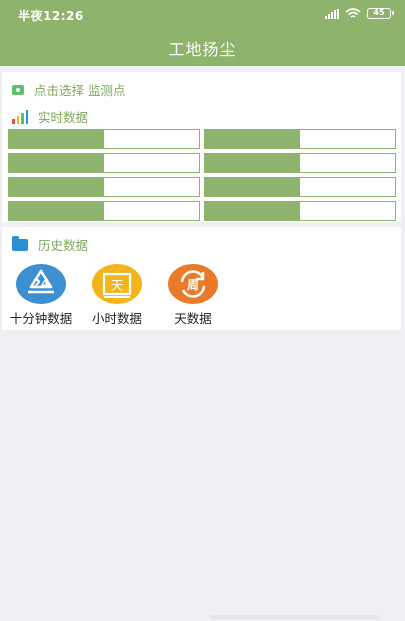 This screenshot has height=621, width=405. I want to click on day-data-button: 周 天数据, so click(193, 295).